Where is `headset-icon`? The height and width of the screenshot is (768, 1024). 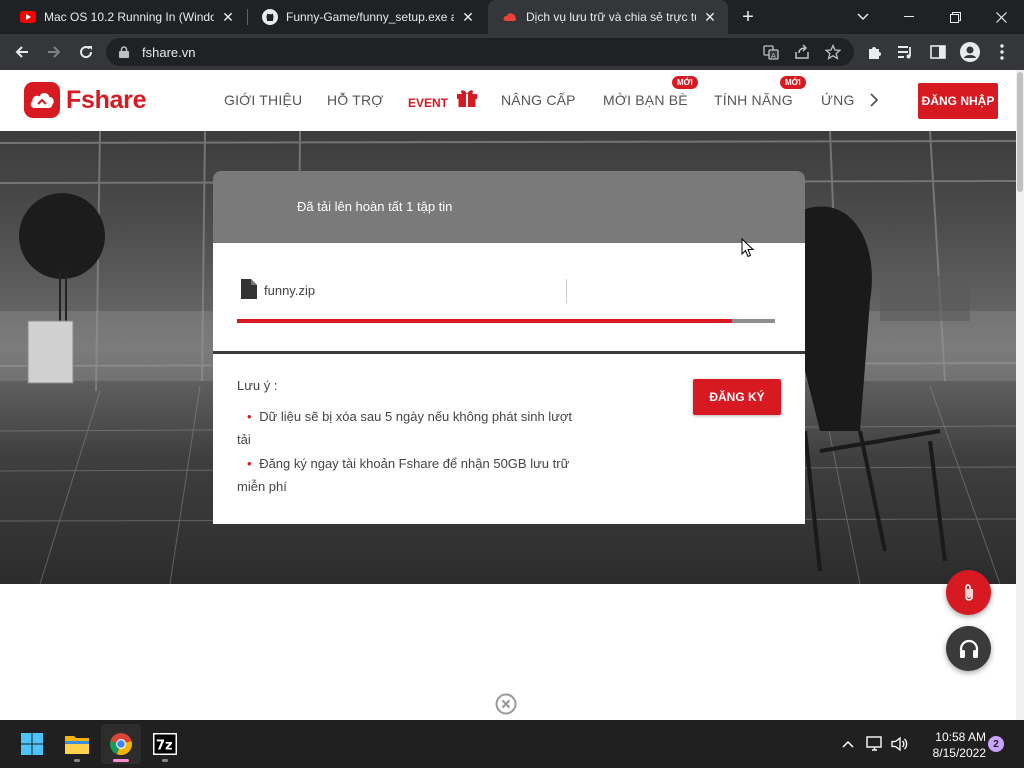 headset-icon is located at coordinates (969, 649).